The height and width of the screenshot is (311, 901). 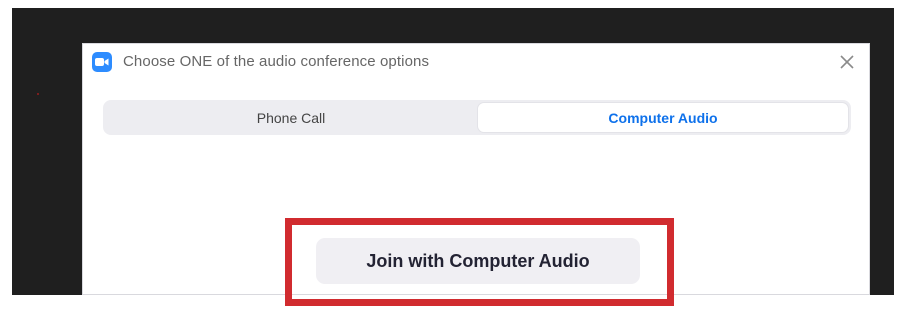 I want to click on join-with-computer-audio-button: Join with Computer Audio, so click(x=478, y=261).